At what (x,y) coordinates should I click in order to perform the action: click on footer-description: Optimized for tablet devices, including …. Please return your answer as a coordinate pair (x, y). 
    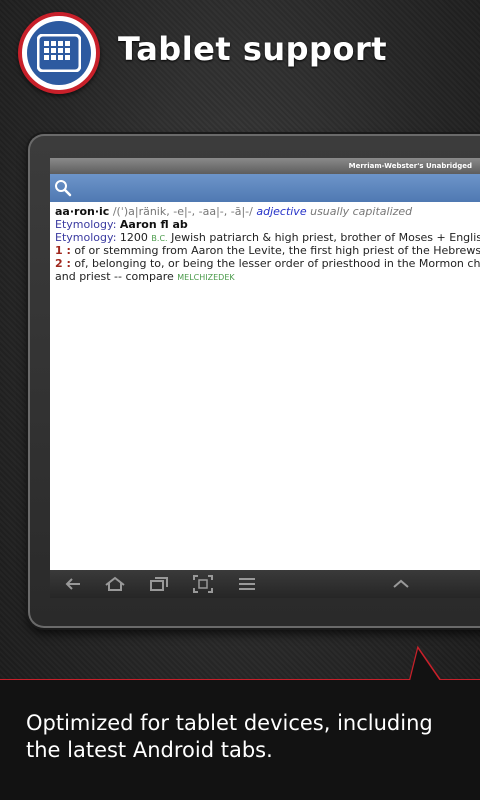
    Looking at the image, I should click on (229, 736).